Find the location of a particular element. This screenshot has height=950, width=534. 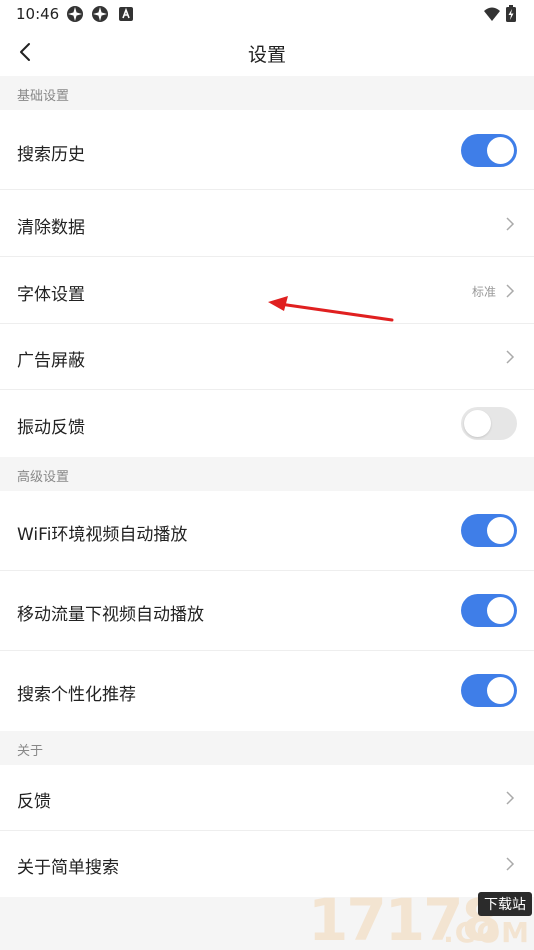

section-header-advanced: 高级设置 is located at coordinates (267, 474).